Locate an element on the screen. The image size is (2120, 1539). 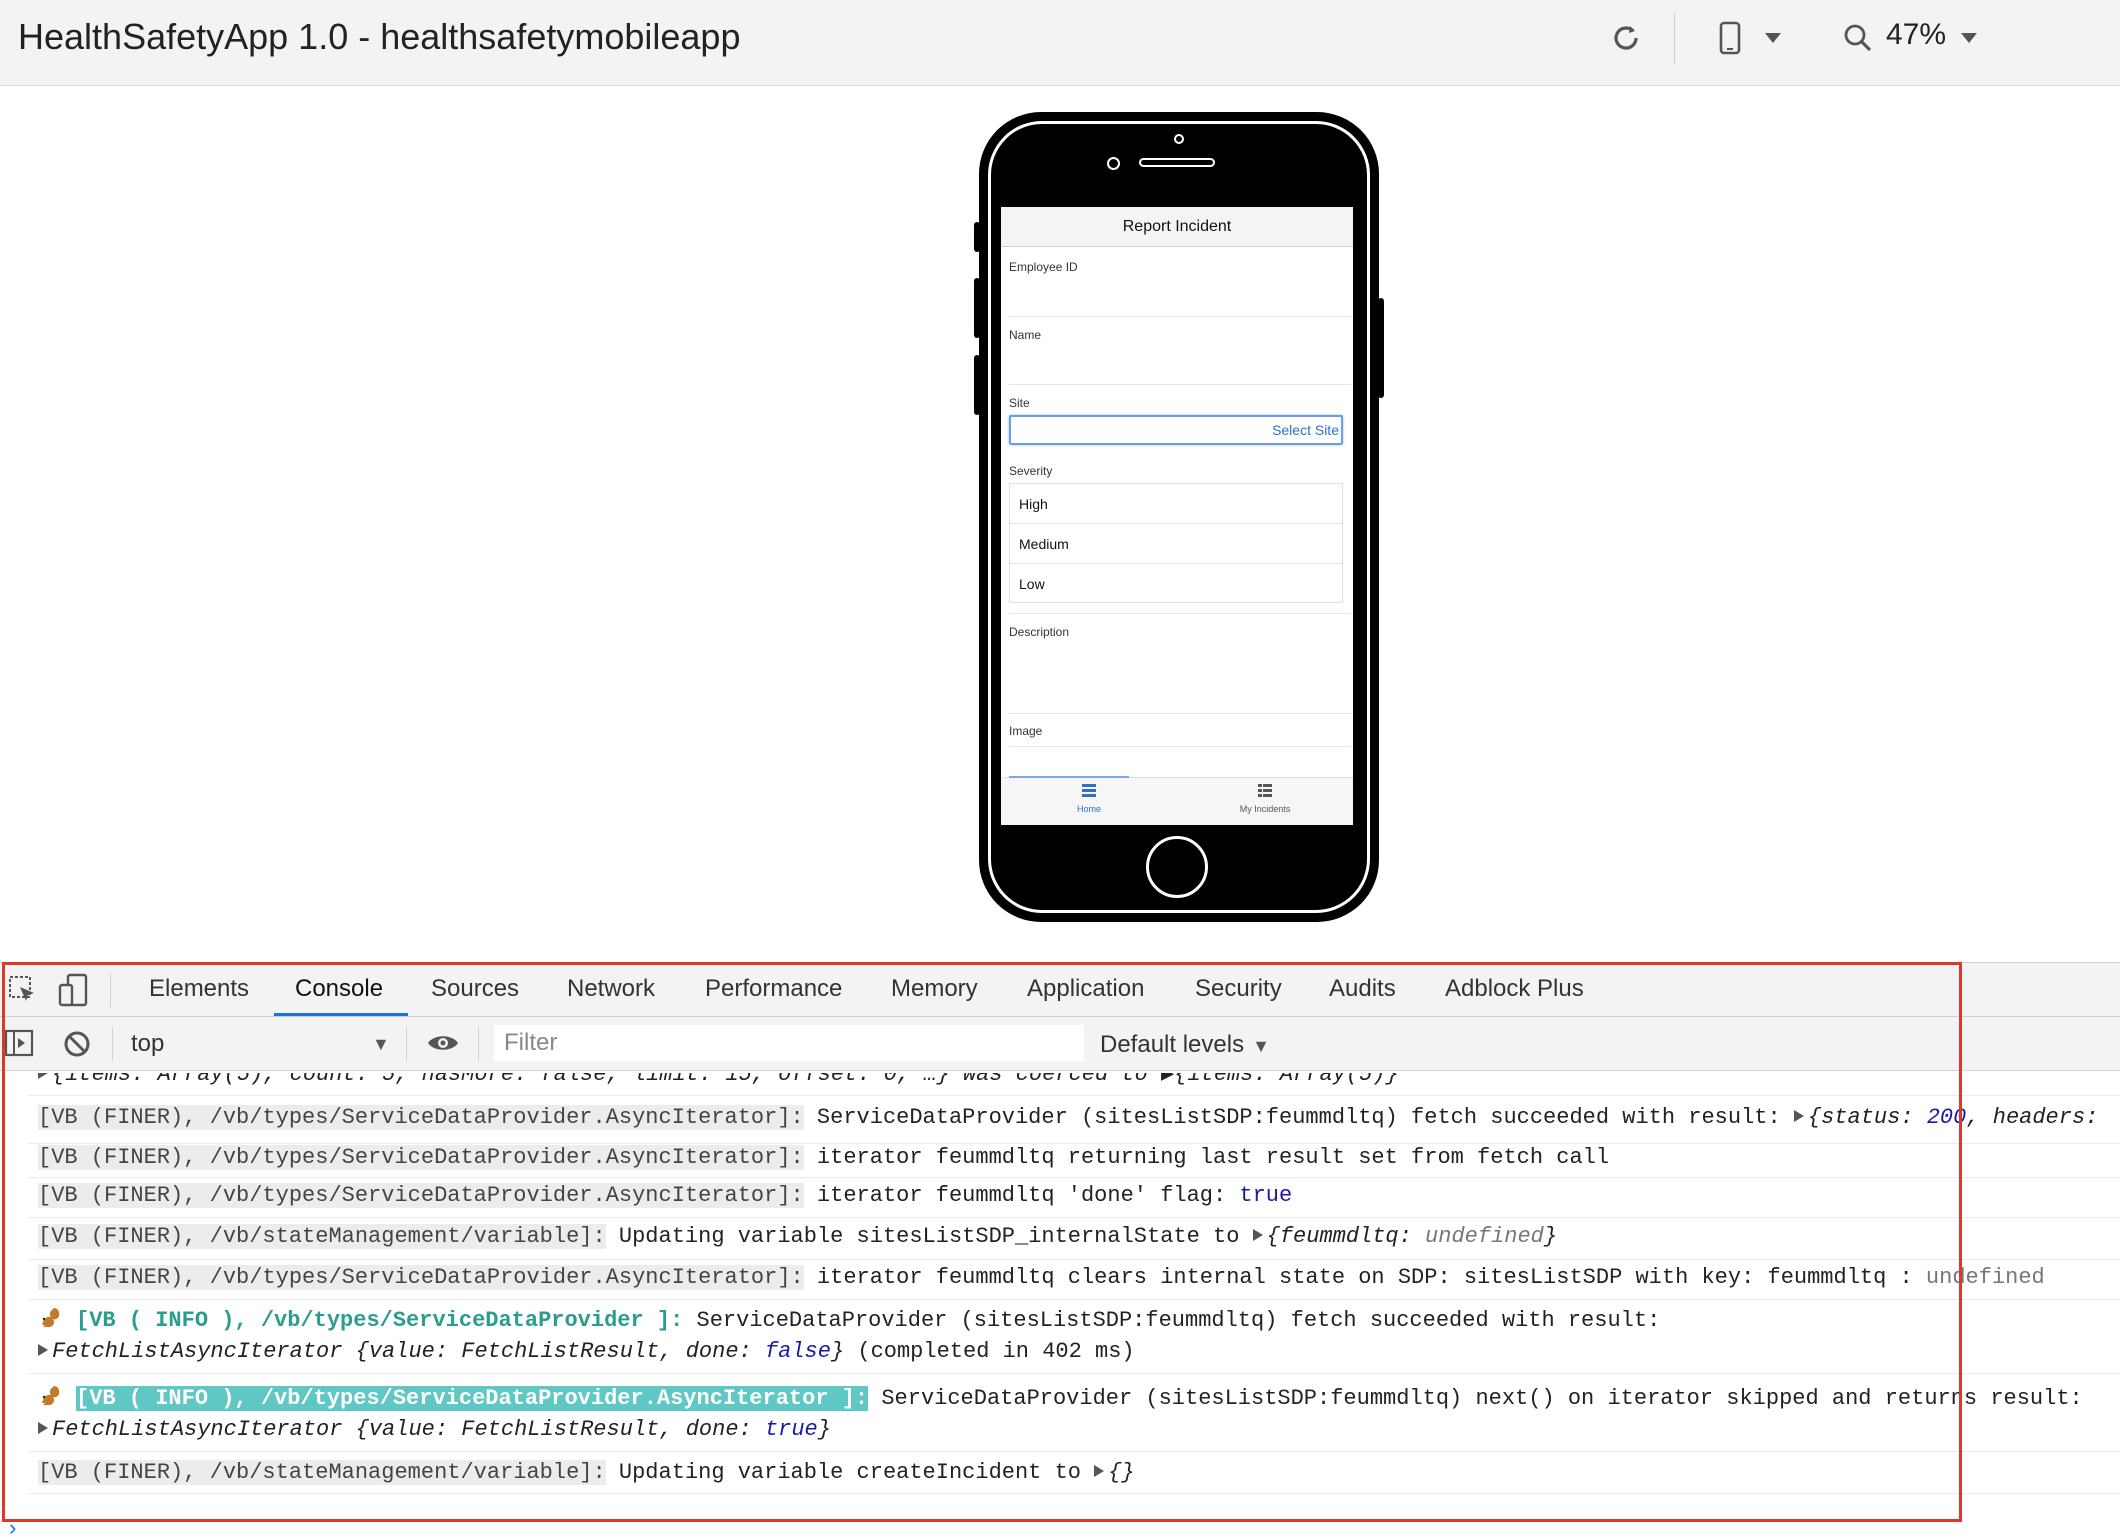
log-levels-dropdown: Default levels ▼ is located at coordinates (1185, 1045).